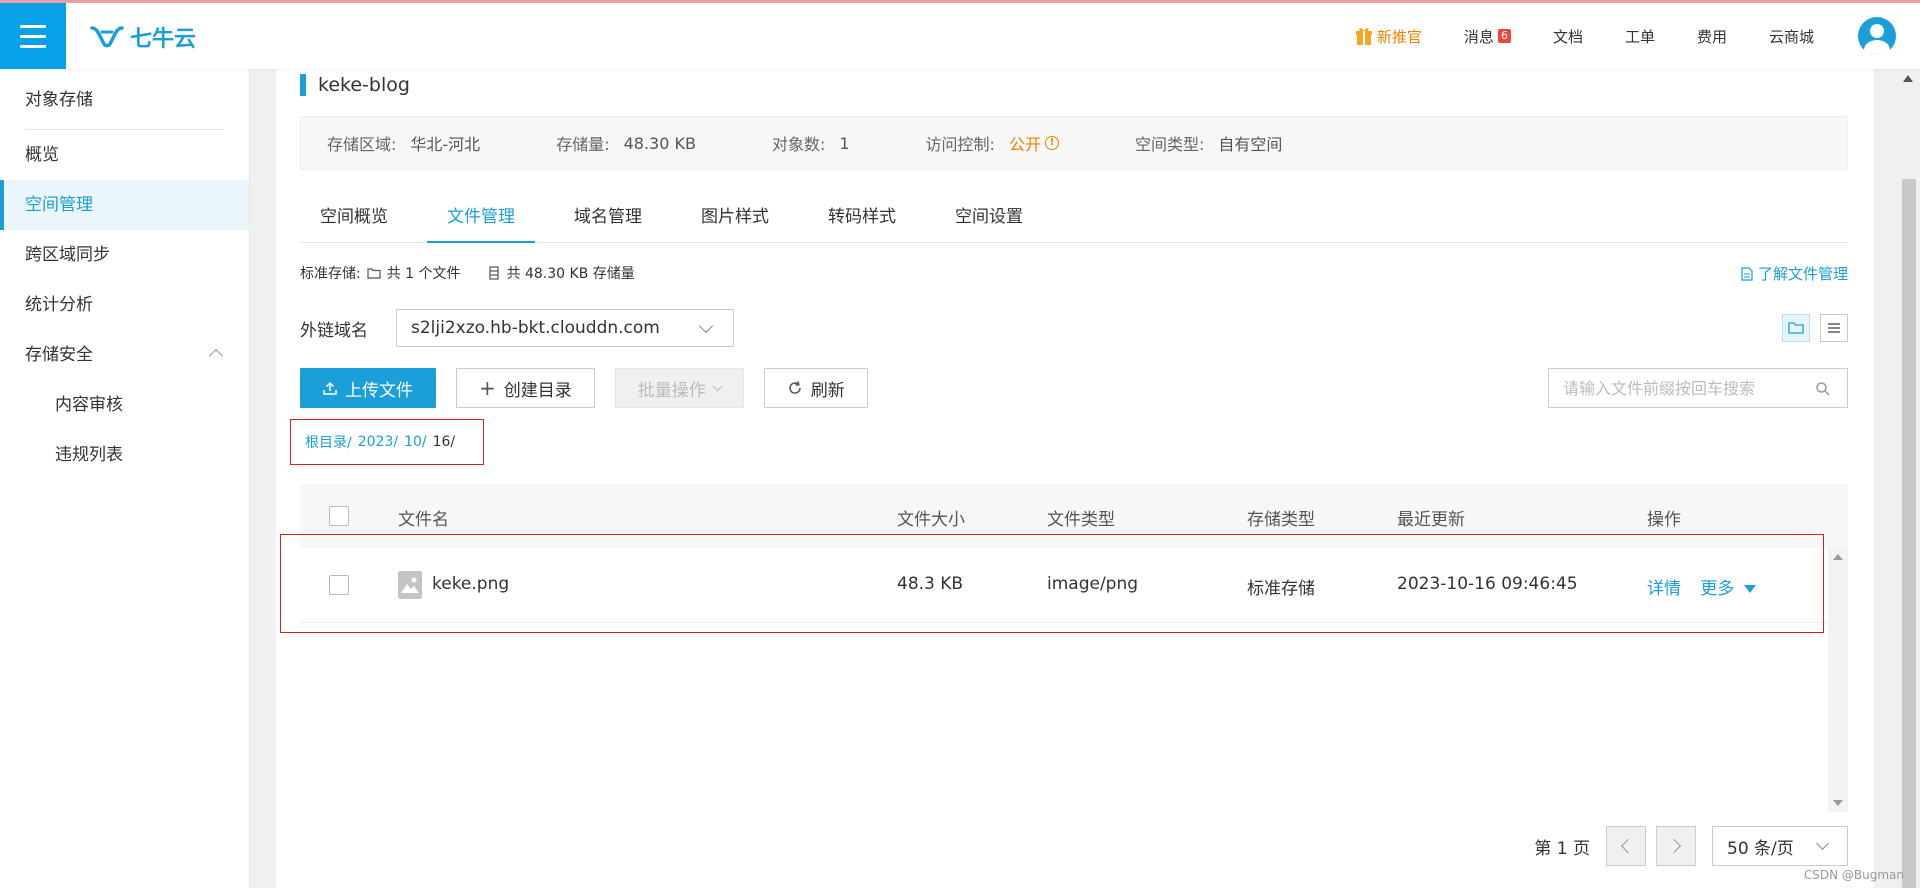 The height and width of the screenshot is (888, 1920). What do you see at coordinates (339, 585) in the screenshot?
I see `row-checkbox` at bounding box center [339, 585].